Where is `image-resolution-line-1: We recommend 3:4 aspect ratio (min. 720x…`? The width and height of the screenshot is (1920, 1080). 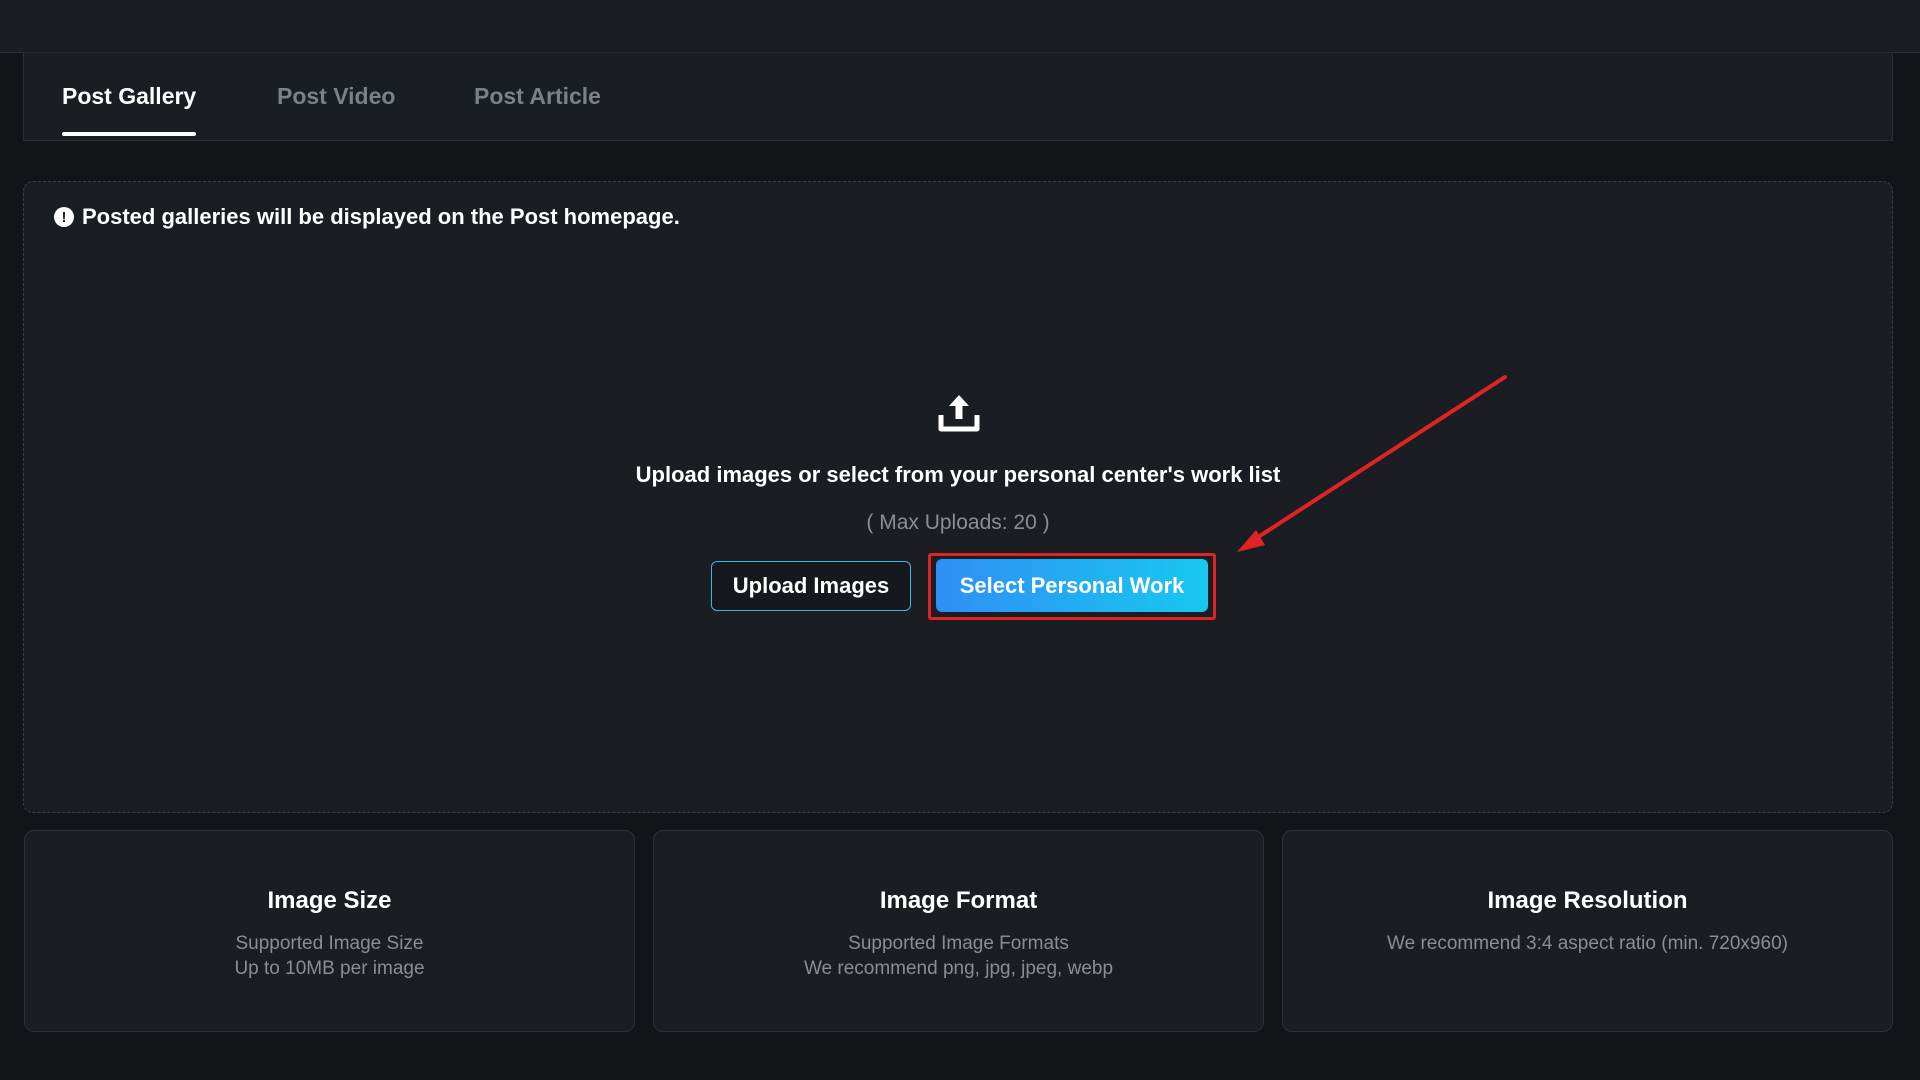
image-resolution-line-1: We recommend 3:4 aspect ratio (min. 720x… is located at coordinates (1587, 943).